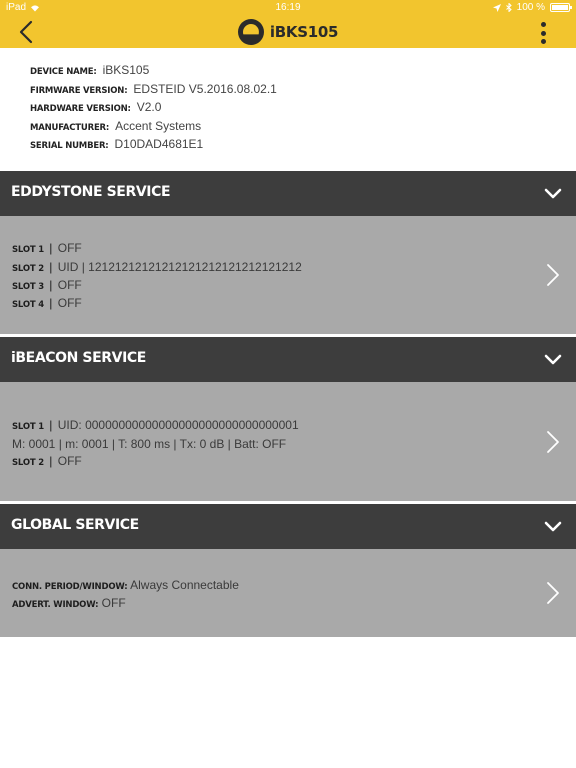 Image resolution: width=576 pixels, height=768 pixels. What do you see at coordinates (78, 358) in the screenshot?
I see `section-title: iBEACON SERVICE` at bounding box center [78, 358].